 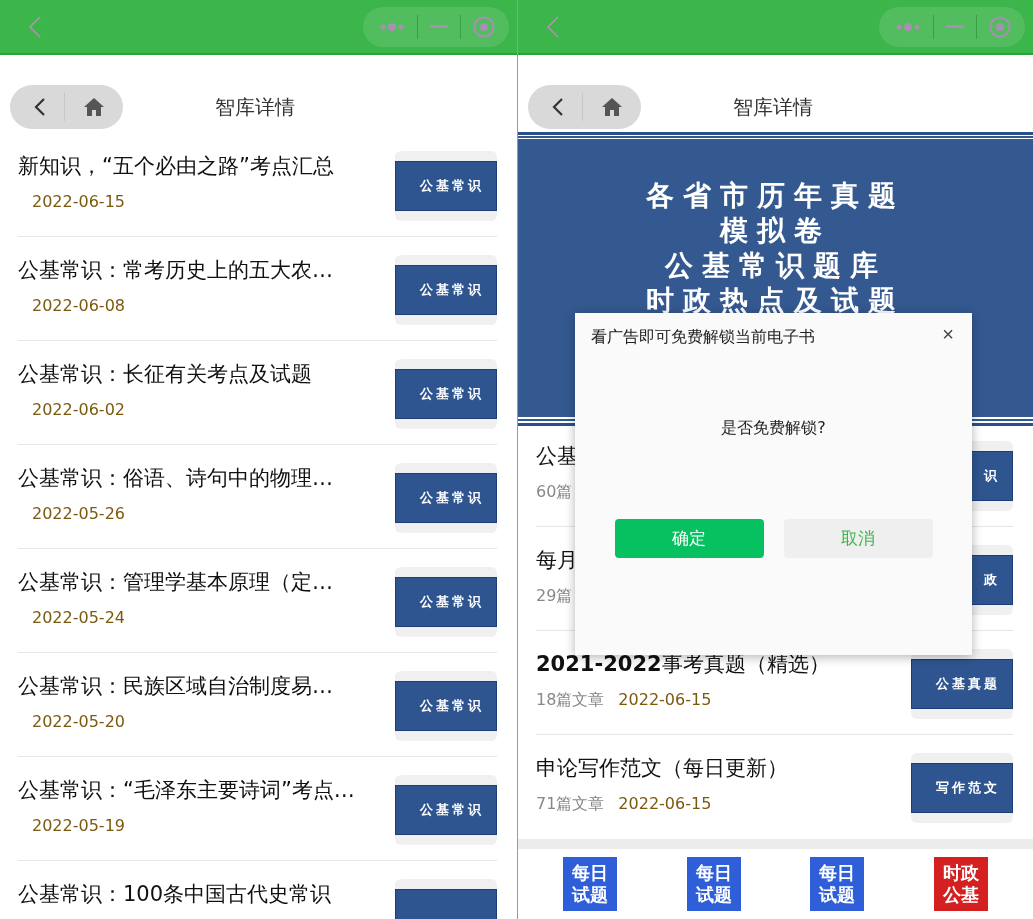 I want to click on article-date: 2022-05-19, so click(x=78, y=825).